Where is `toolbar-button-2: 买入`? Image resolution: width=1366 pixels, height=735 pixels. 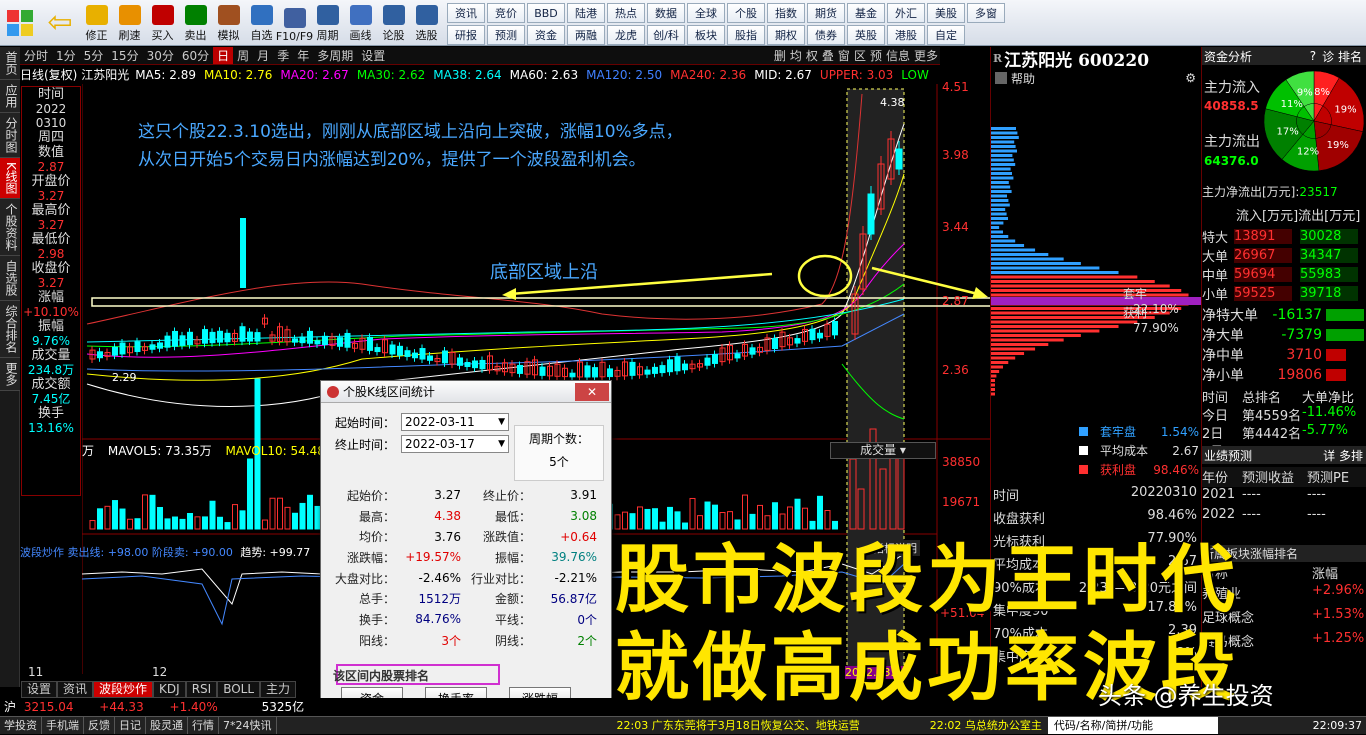
toolbar-button-2: 买入 is located at coordinates (162, 22).